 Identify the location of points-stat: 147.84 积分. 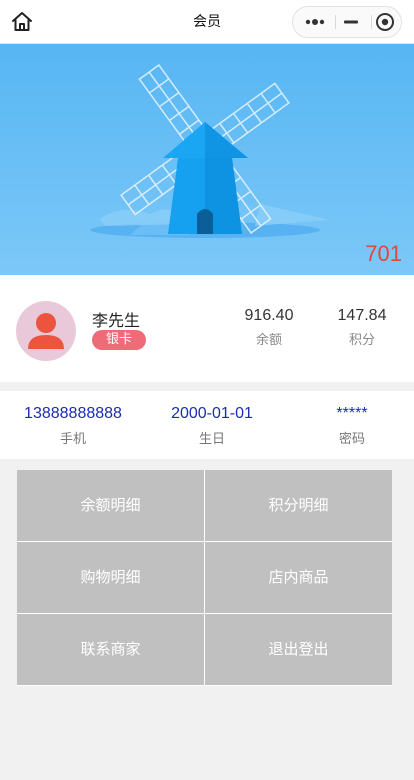
(362, 327).